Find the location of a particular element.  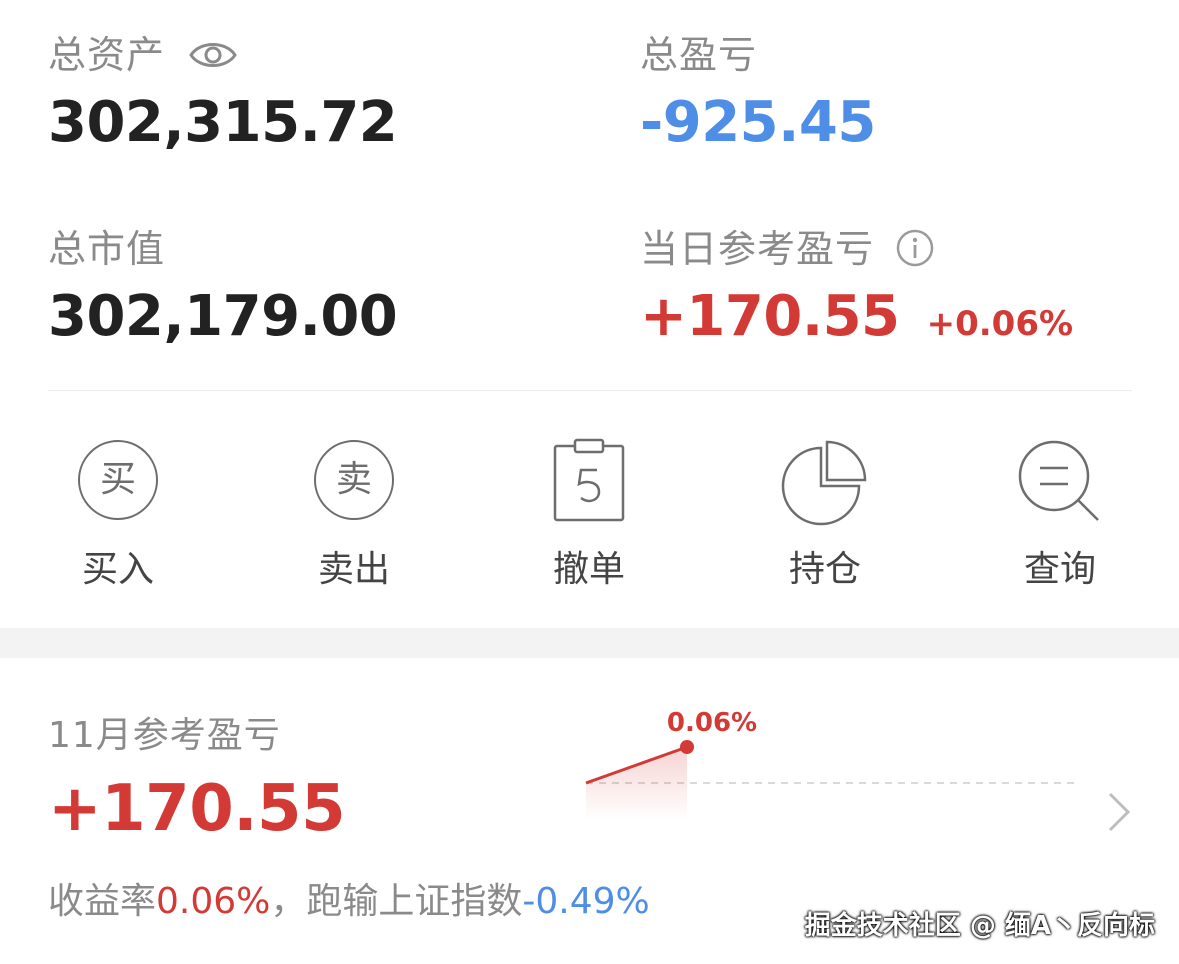

chart-area is located at coordinates (636, 783).